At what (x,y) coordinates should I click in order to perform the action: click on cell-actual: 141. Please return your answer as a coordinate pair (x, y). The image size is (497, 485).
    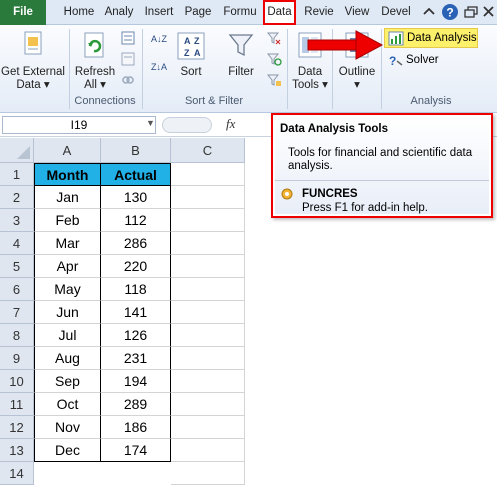
    Looking at the image, I should click on (136, 312).